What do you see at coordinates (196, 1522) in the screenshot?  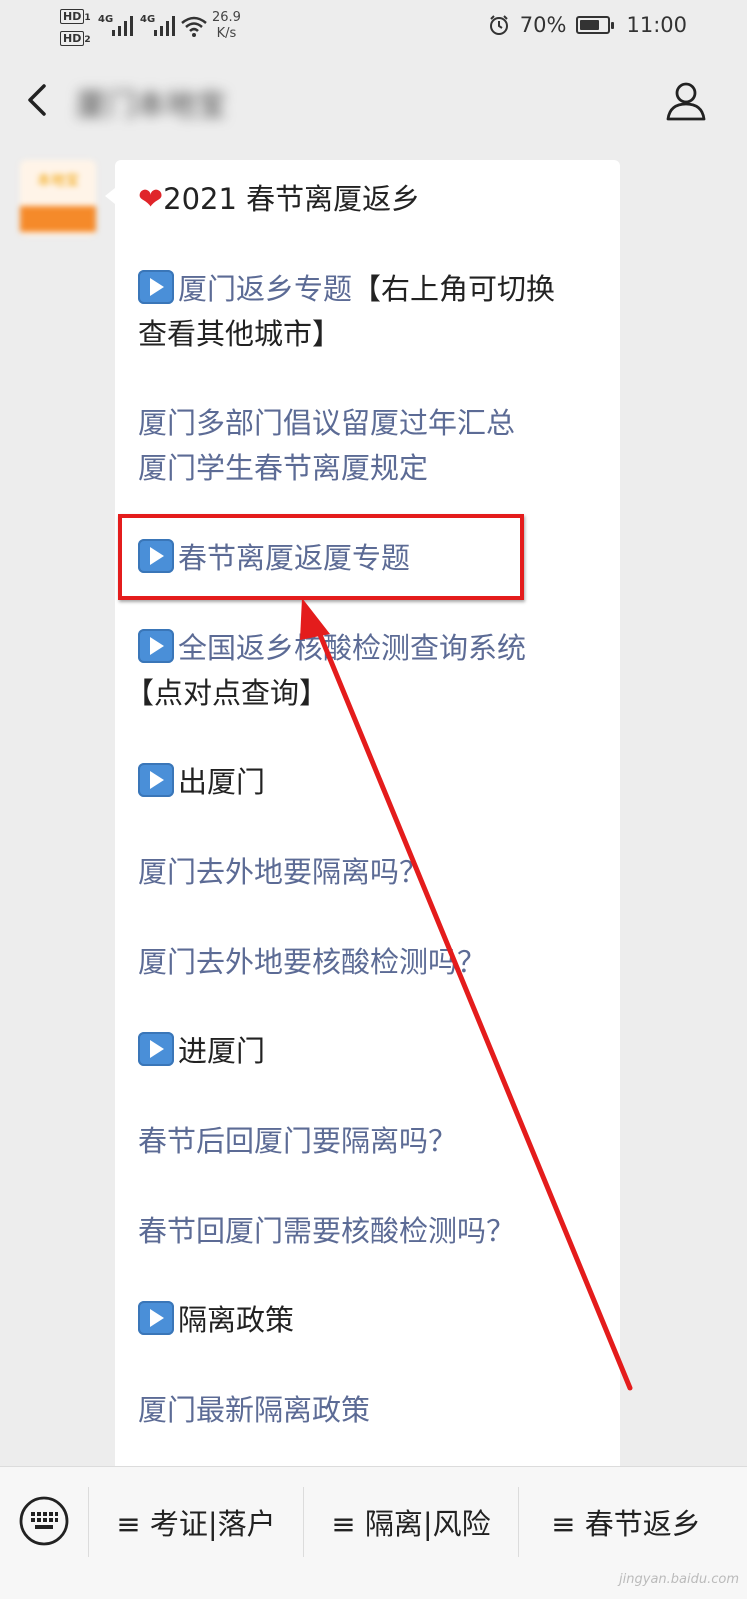 I see `menu-item-certificate: ≡ 考证|落户` at bounding box center [196, 1522].